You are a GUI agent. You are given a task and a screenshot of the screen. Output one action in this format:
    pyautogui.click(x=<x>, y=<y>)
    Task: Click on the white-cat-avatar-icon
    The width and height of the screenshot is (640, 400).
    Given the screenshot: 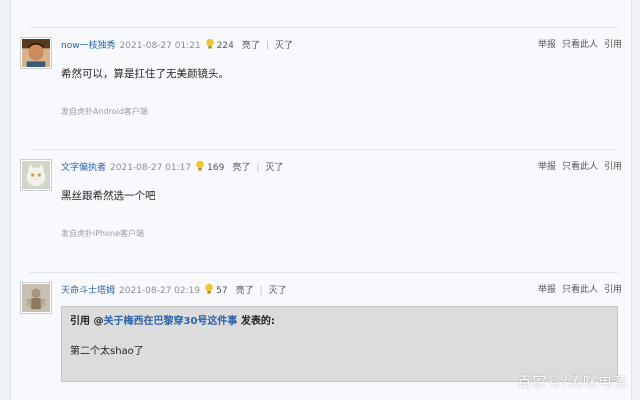 What is the action you would take?
    pyautogui.click(x=36, y=175)
    